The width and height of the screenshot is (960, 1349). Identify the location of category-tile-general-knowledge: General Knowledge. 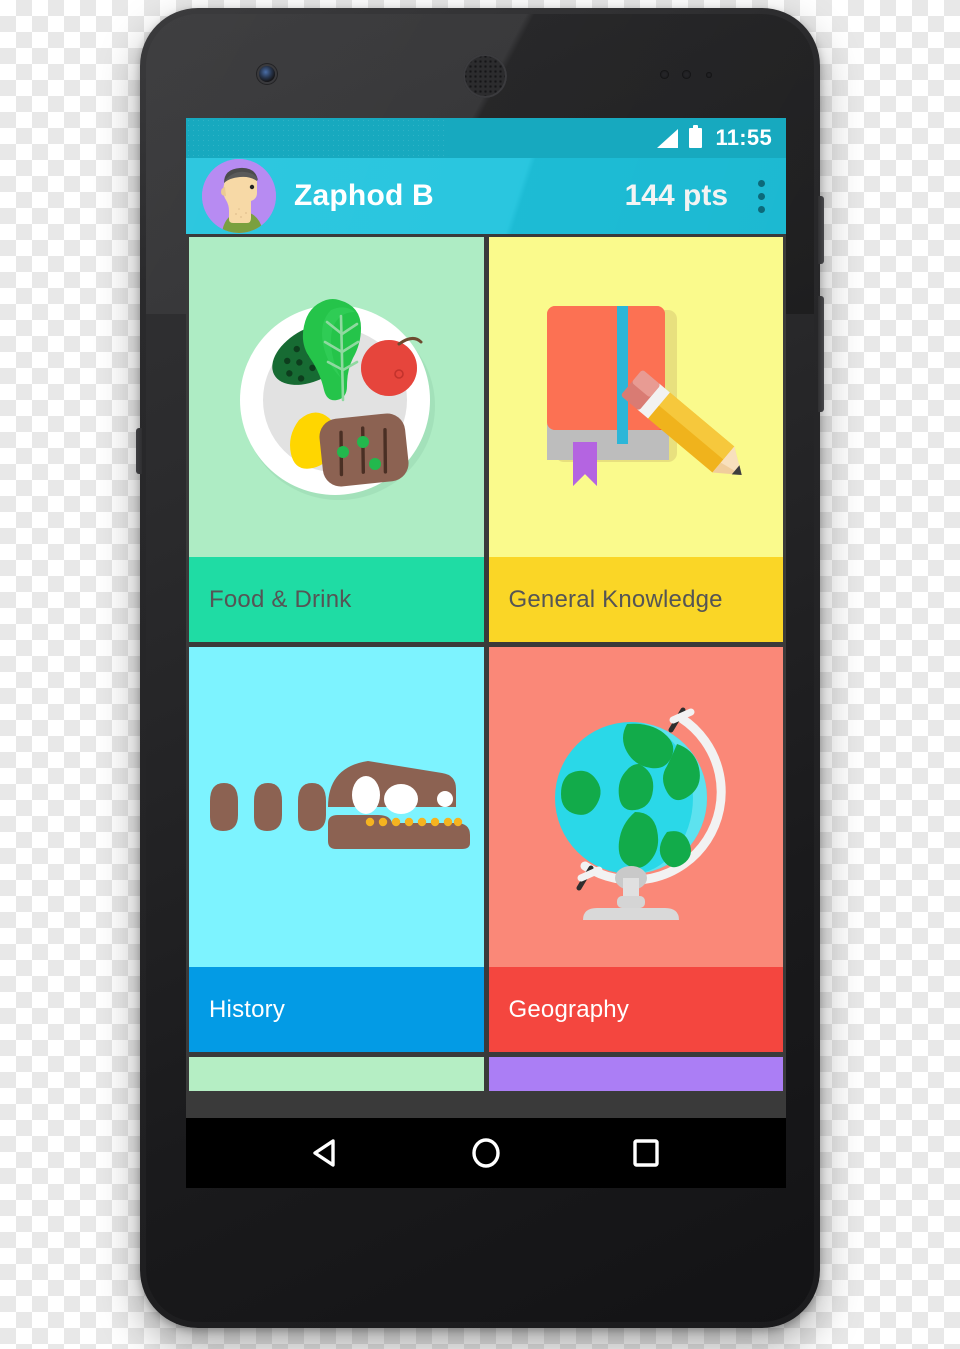
(635, 439).